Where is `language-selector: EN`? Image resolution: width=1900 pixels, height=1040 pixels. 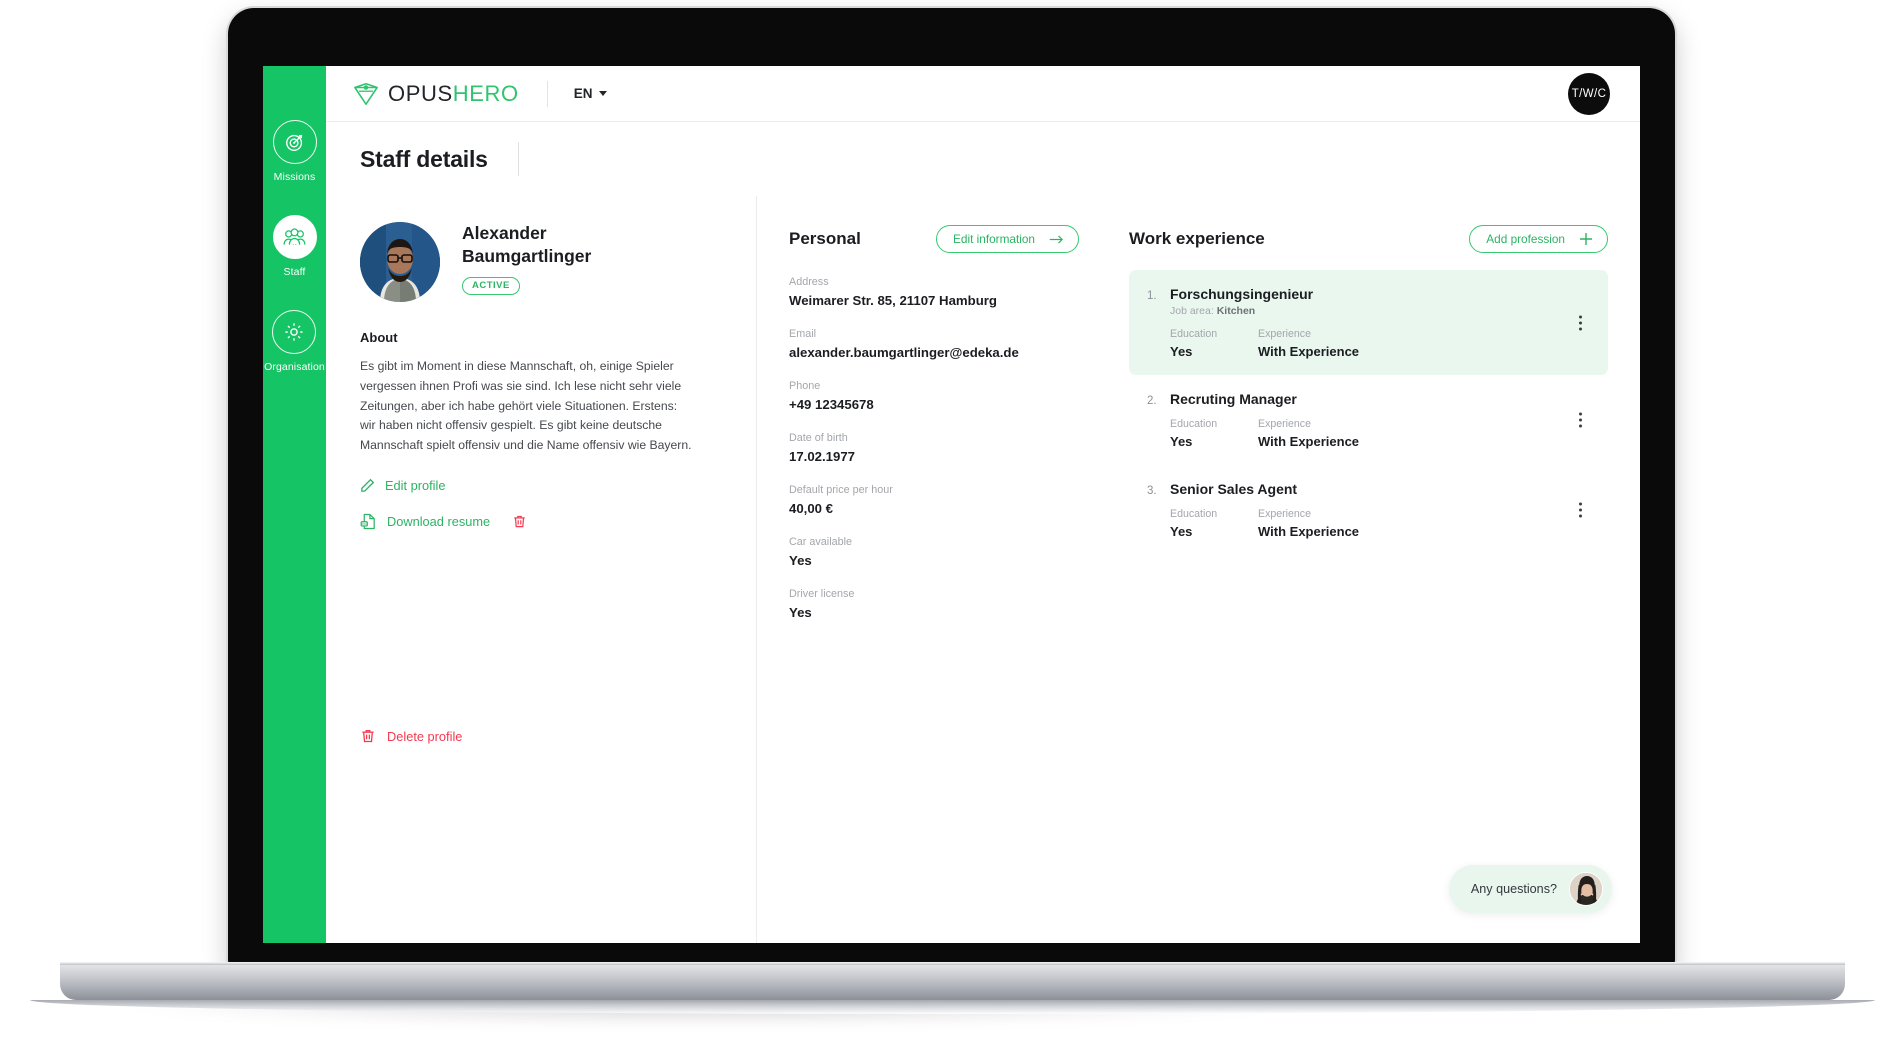 language-selector: EN is located at coordinates (591, 93).